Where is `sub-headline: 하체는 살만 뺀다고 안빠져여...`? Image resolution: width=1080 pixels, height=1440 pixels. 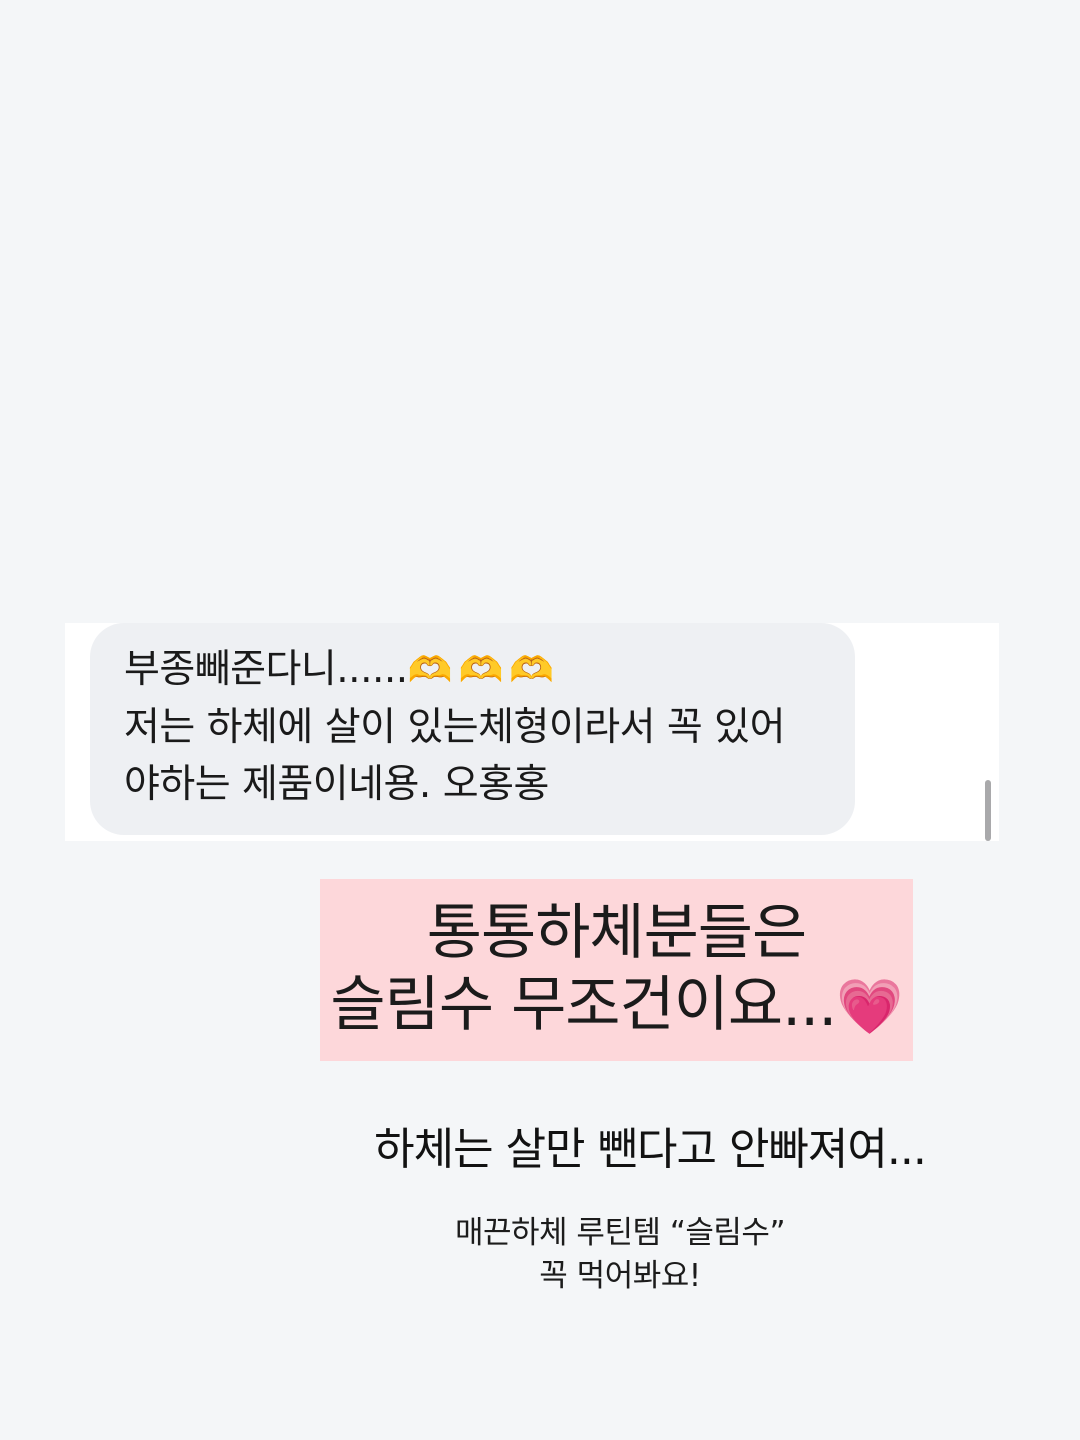
sub-headline: 하체는 살만 뺀다고 안빠져여... is located at coordinates (650, 1149).